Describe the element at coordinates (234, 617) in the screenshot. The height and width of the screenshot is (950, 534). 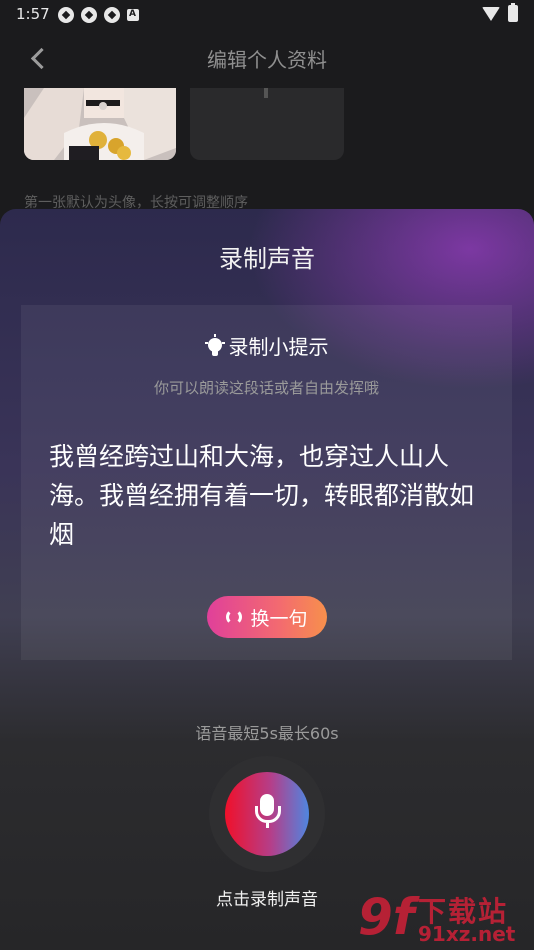
I see `refresh-icon` at that location.